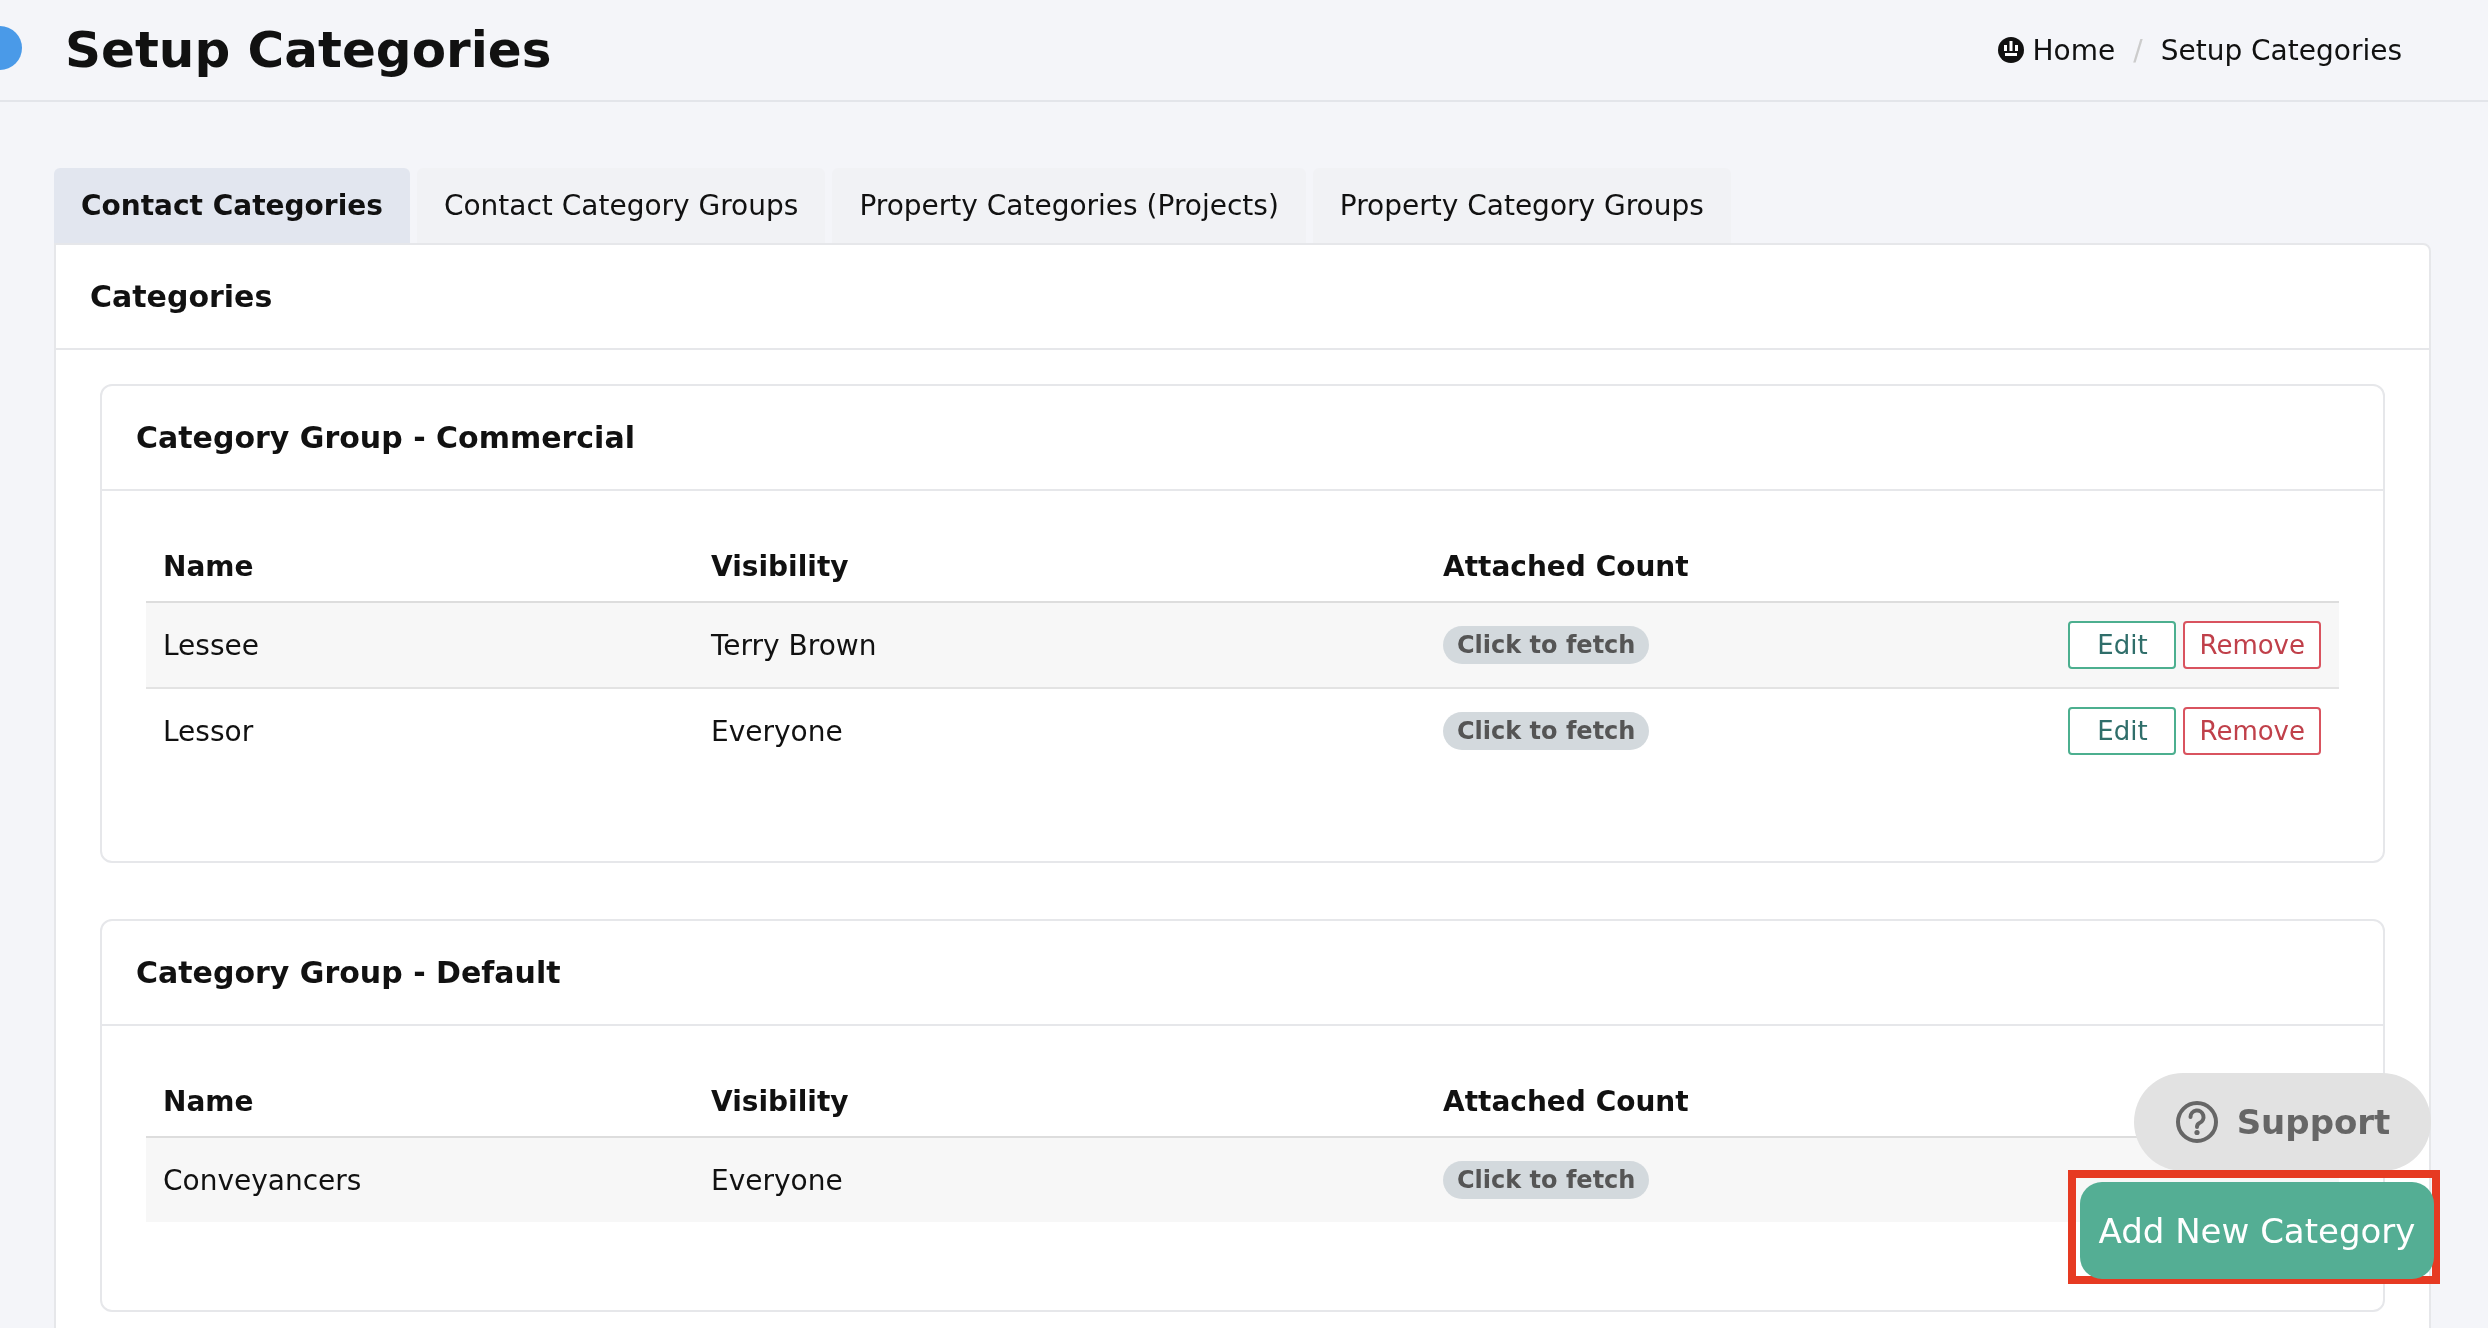 Image resolution: width=2488 pixels, height=1328 pixels. What do you see at coordinates (1521, 205) in the screenshot?
I see `tab: Property Category Groups` at bounding box center [1521, 205].